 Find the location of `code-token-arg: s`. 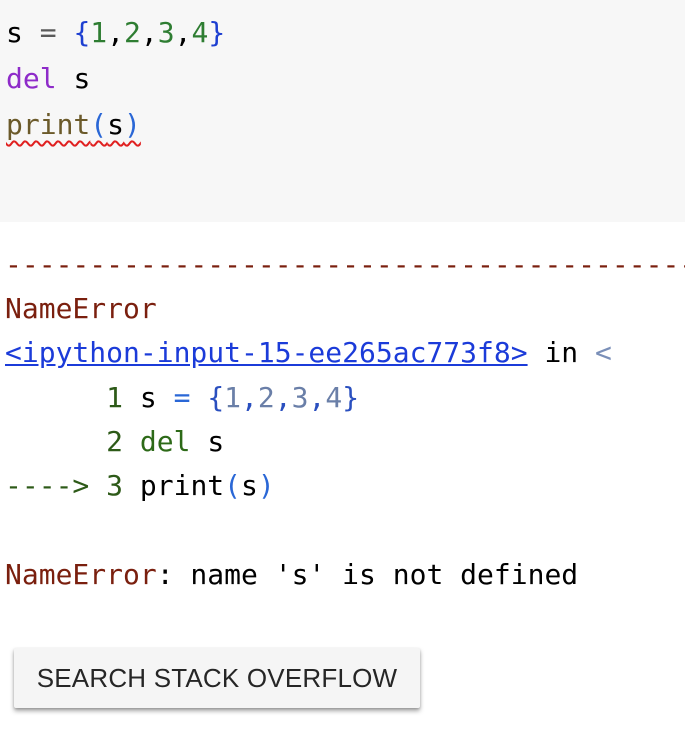

code-token-arg: s is located at coordinates (116, 124).